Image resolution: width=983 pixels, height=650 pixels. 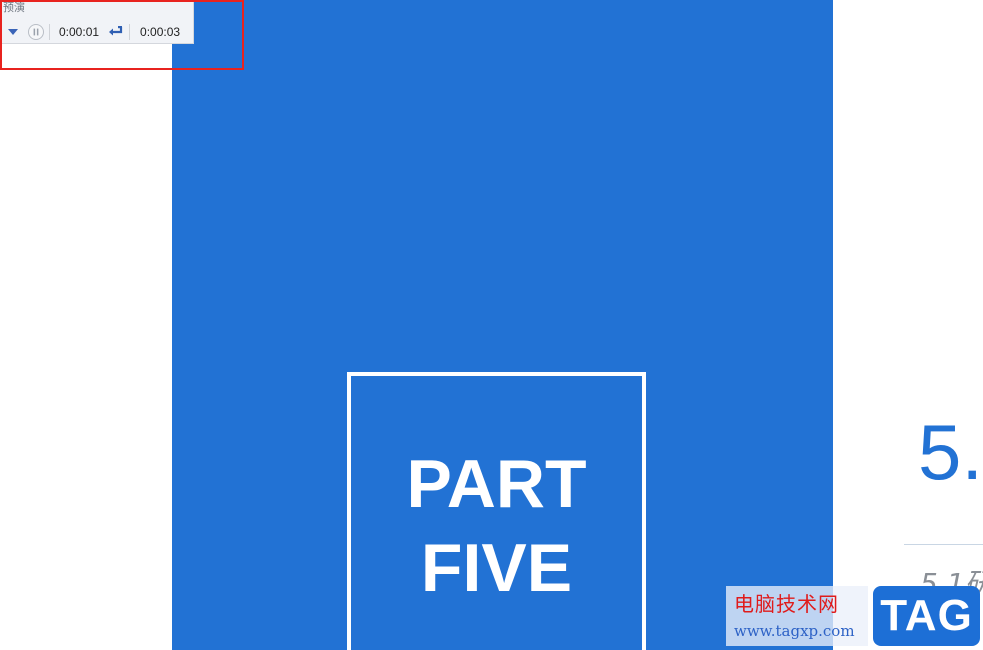 I want to click on watermark-tag-logo: TAG, so click(x=926, y=616).